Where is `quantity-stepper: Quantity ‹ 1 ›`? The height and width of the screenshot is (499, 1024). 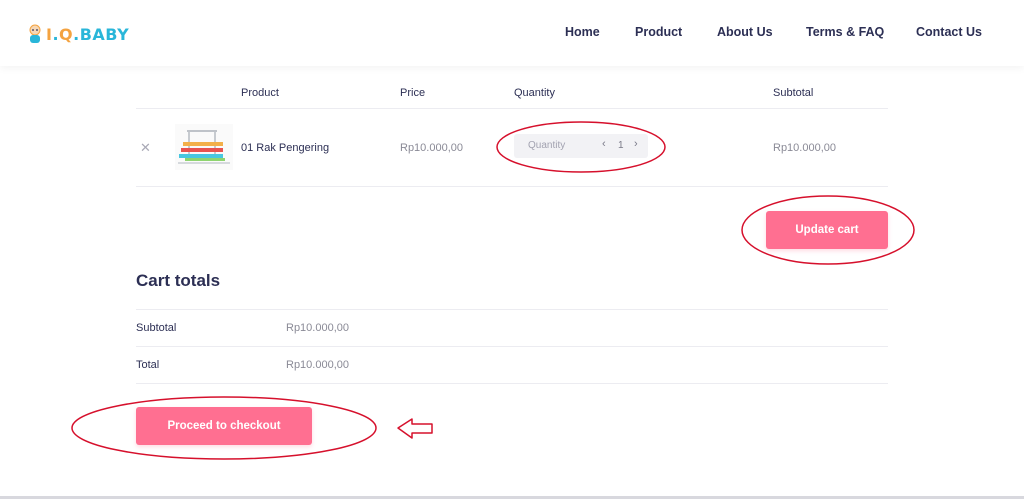 quantity-stepper: Quantity ‹ 1 › is located at coordinates (581, 146).